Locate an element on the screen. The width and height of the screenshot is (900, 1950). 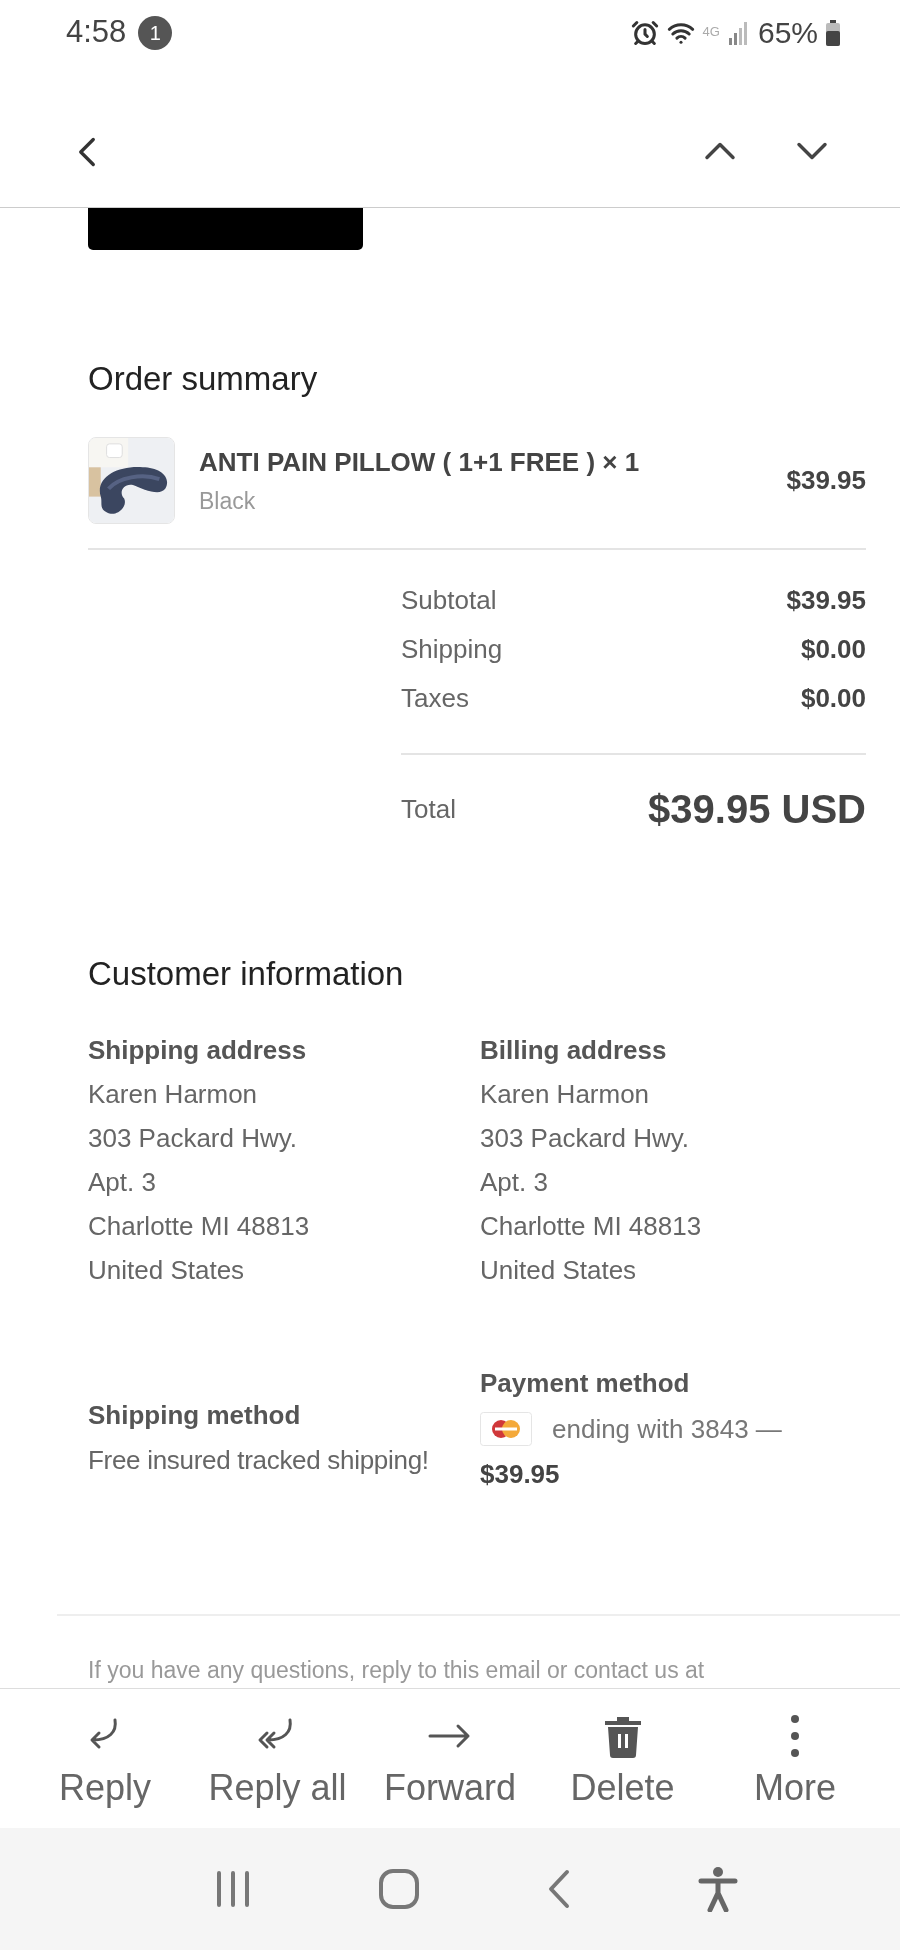
product-variant: Black is located at coordinates (228, 501).